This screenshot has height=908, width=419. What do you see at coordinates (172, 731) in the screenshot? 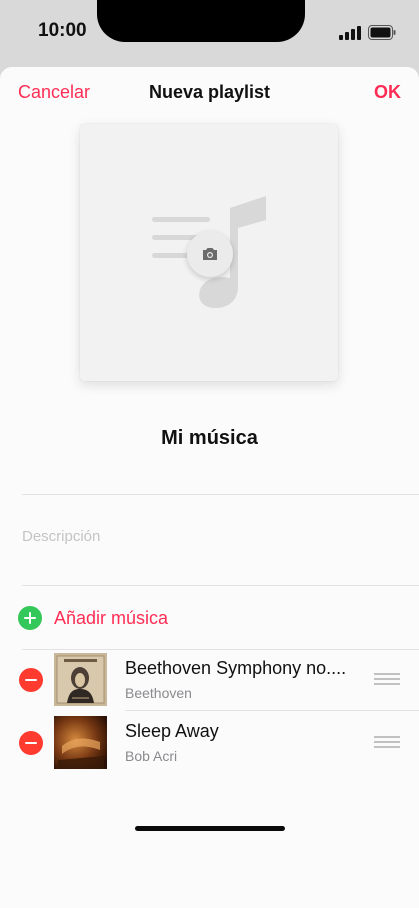
I see `track-title: Sleep Away` at bounding box center [172, 731].